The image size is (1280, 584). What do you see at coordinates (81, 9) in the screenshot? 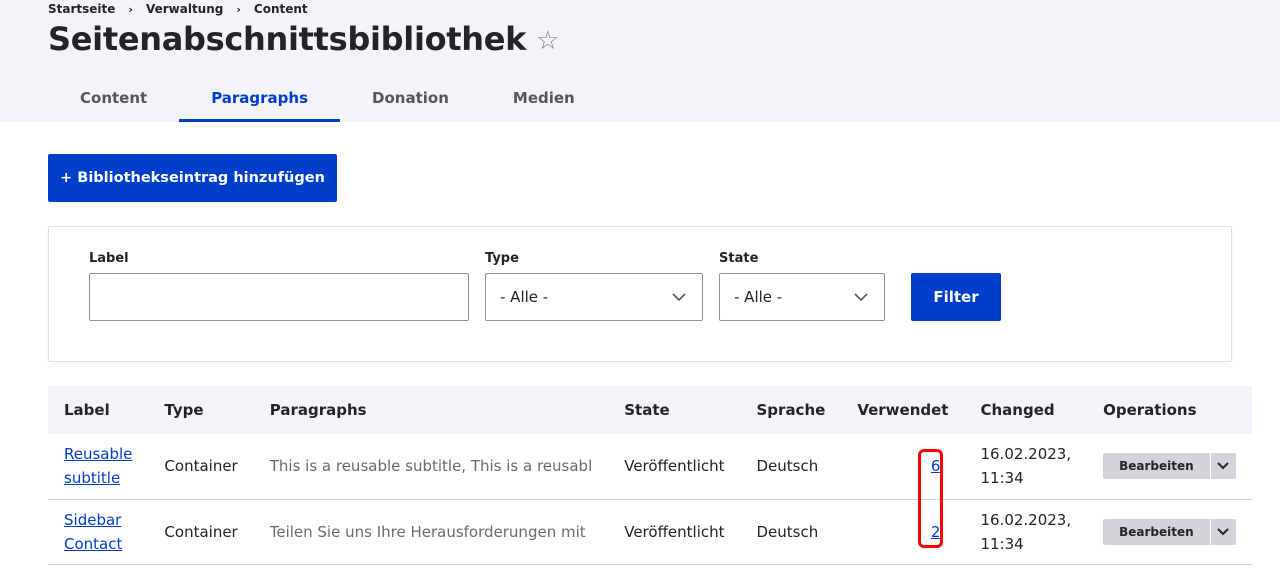
I see `breadcrumb-home: Startseite` at bounding box center [81, 9].